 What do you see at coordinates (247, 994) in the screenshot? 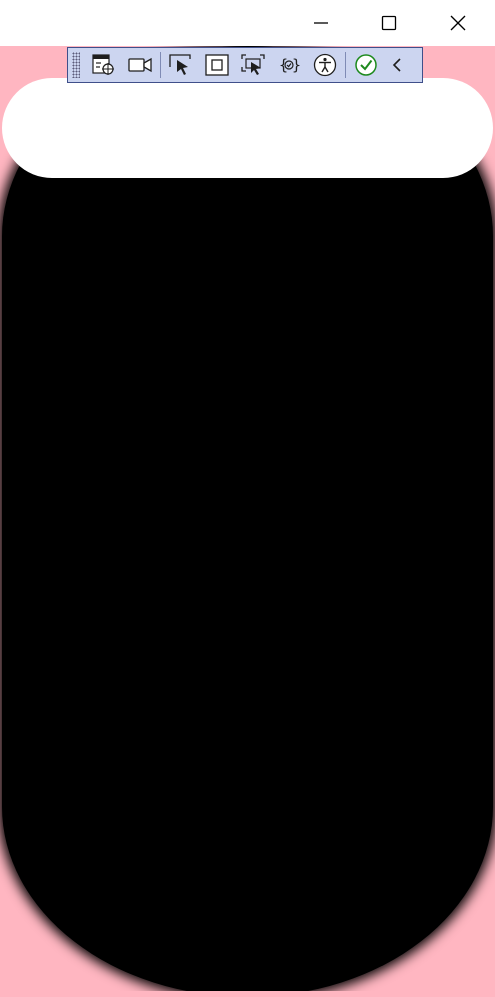
I see `bottom-status-strip` at bounding box center [247, 994].